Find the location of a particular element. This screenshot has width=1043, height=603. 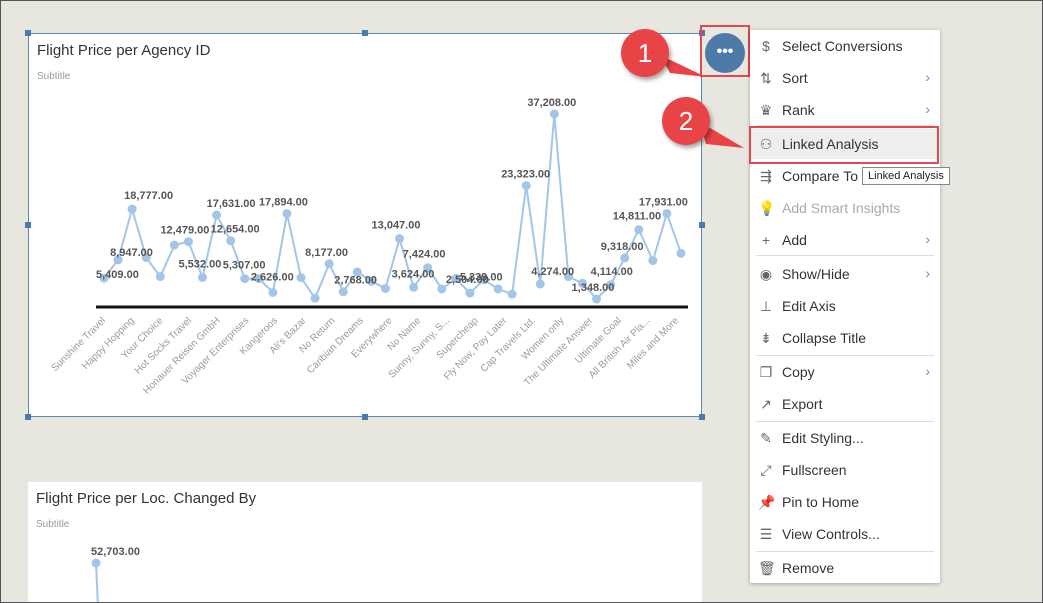

trash-icon: 🗑 is located at coordinates (767, 568).